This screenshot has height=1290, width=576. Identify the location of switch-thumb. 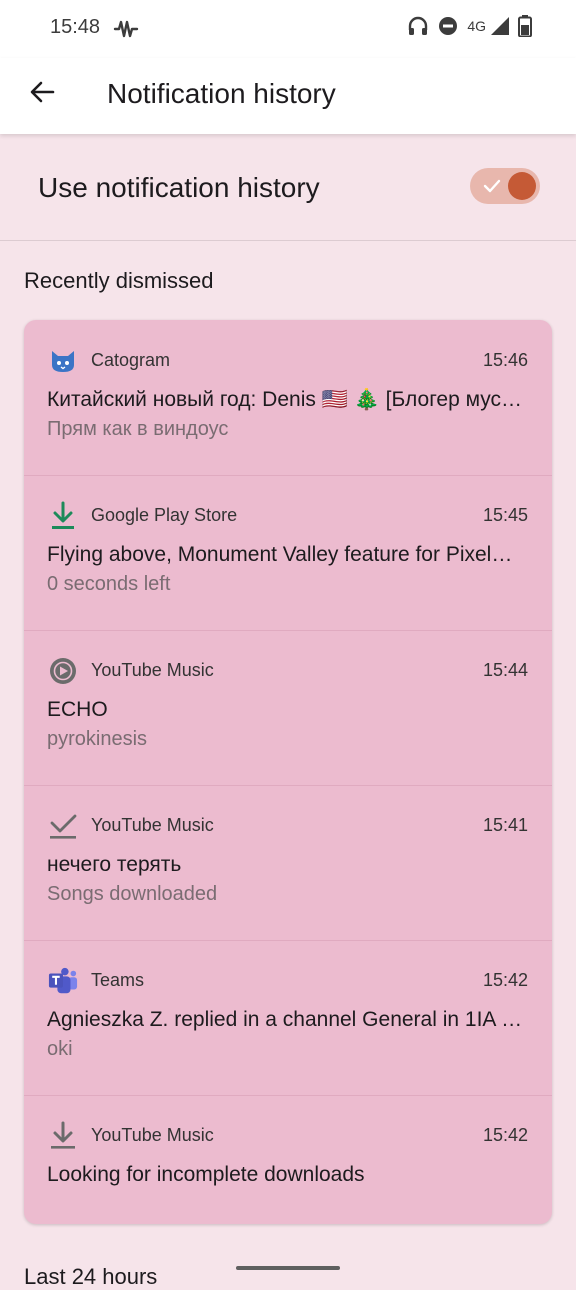
(522, 186).